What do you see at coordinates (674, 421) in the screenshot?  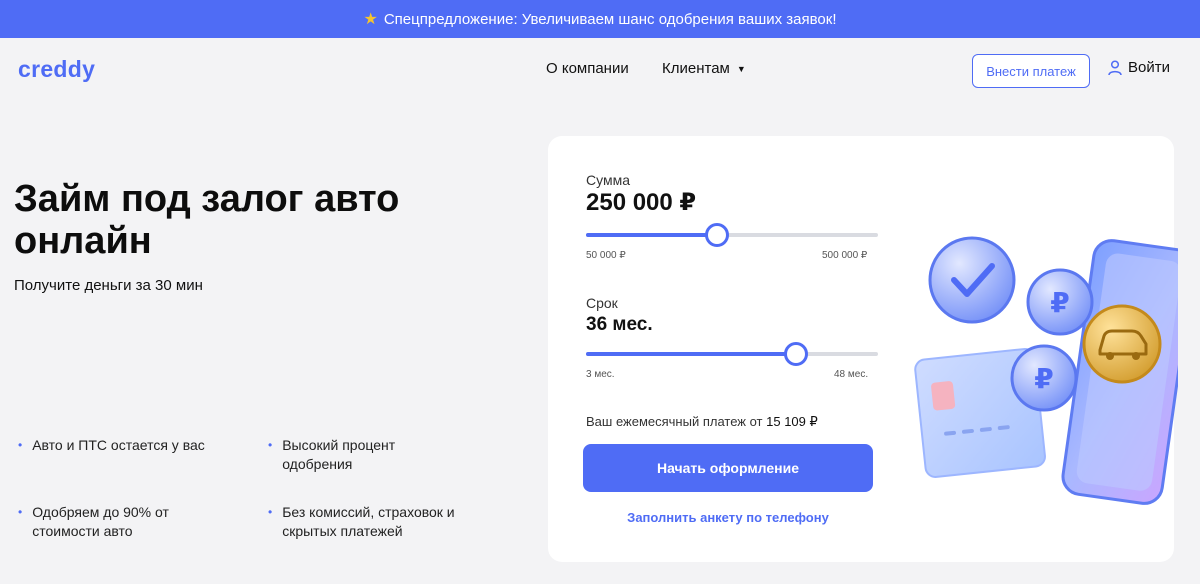 I see `monthly-prefix: Ваш ежемесячный платеж от` at bounding box center [674, 421].